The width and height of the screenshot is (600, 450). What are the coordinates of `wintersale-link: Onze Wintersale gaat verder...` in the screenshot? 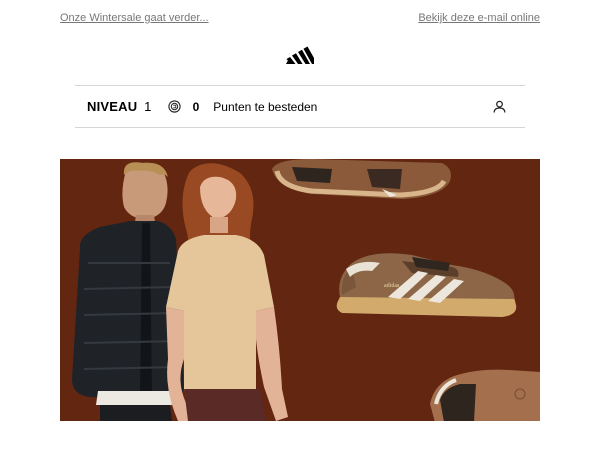 It's located at (134, 18).